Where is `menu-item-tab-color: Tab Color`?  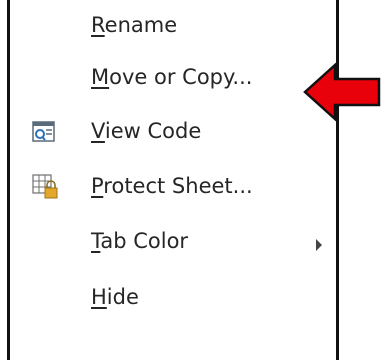
menu-item-tab-color: Tab Color is located at coordinates (173, 245).